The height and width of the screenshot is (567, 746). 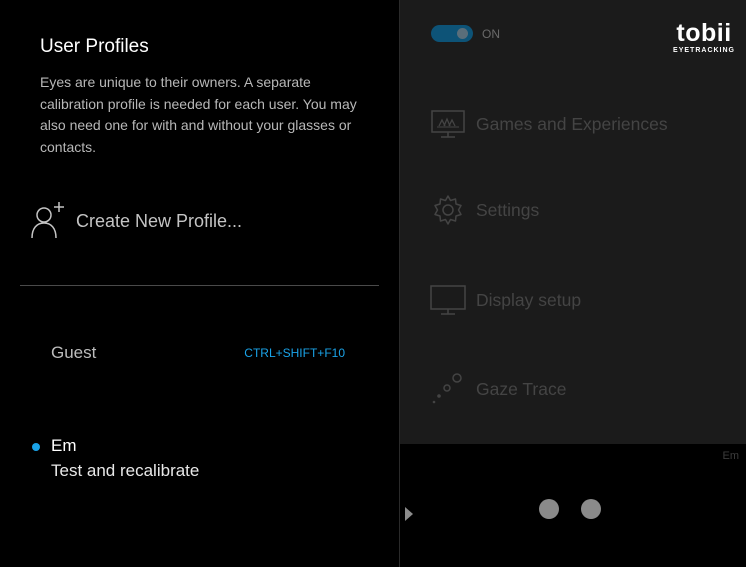 I want to click on nav-display-setup: Display setup, so click(x=580, y=300).